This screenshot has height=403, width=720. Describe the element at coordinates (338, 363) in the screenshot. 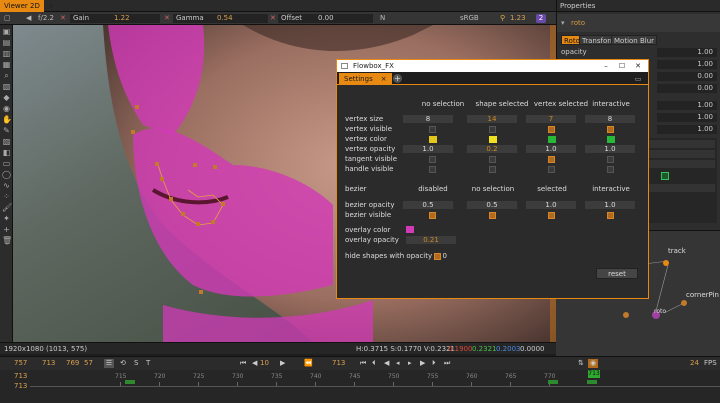

I see `current-frame: 713` at that location.